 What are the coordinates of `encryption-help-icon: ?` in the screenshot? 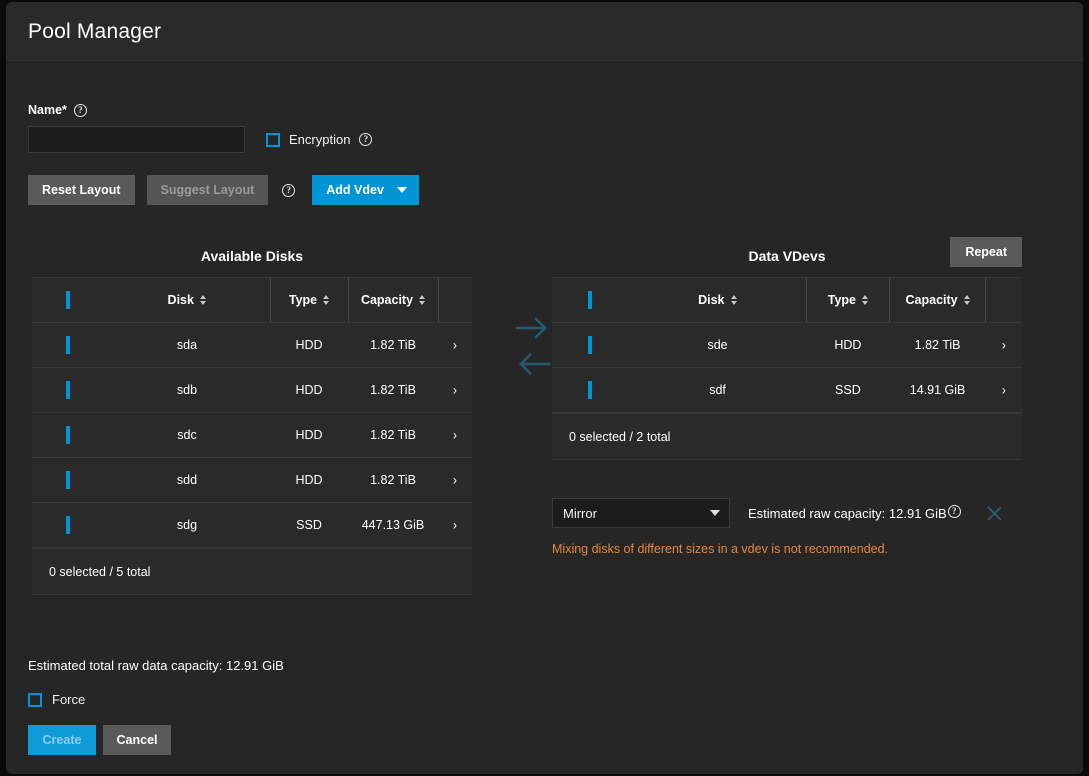 It's located at (366, 139).